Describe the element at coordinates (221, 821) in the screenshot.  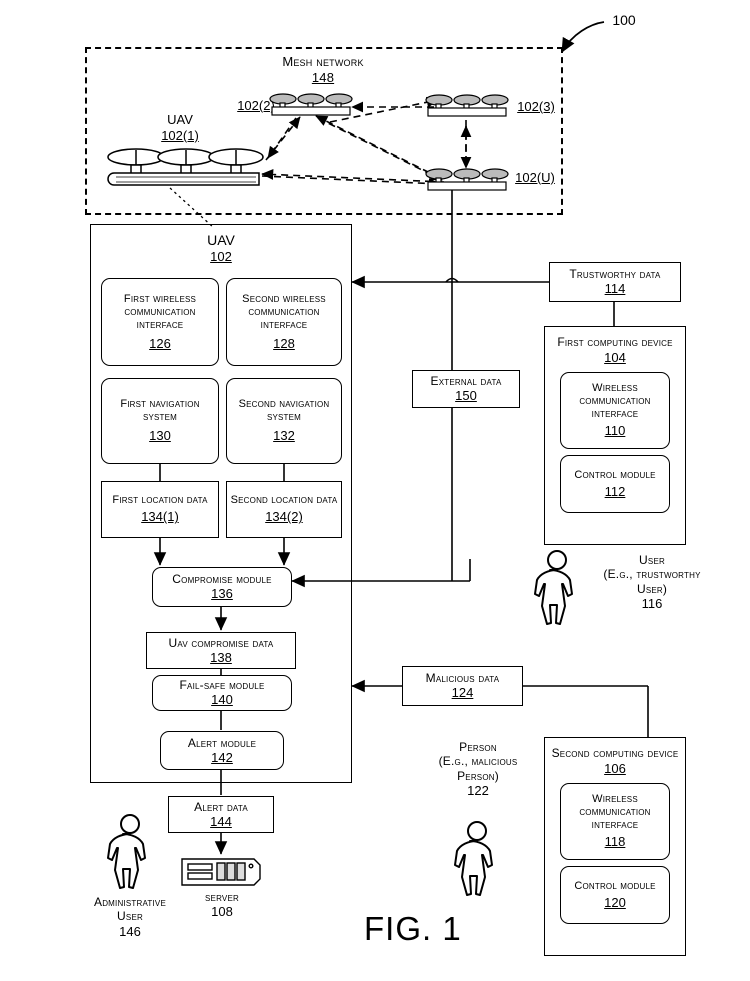
I see `alert-data-ref: 144` at that location.